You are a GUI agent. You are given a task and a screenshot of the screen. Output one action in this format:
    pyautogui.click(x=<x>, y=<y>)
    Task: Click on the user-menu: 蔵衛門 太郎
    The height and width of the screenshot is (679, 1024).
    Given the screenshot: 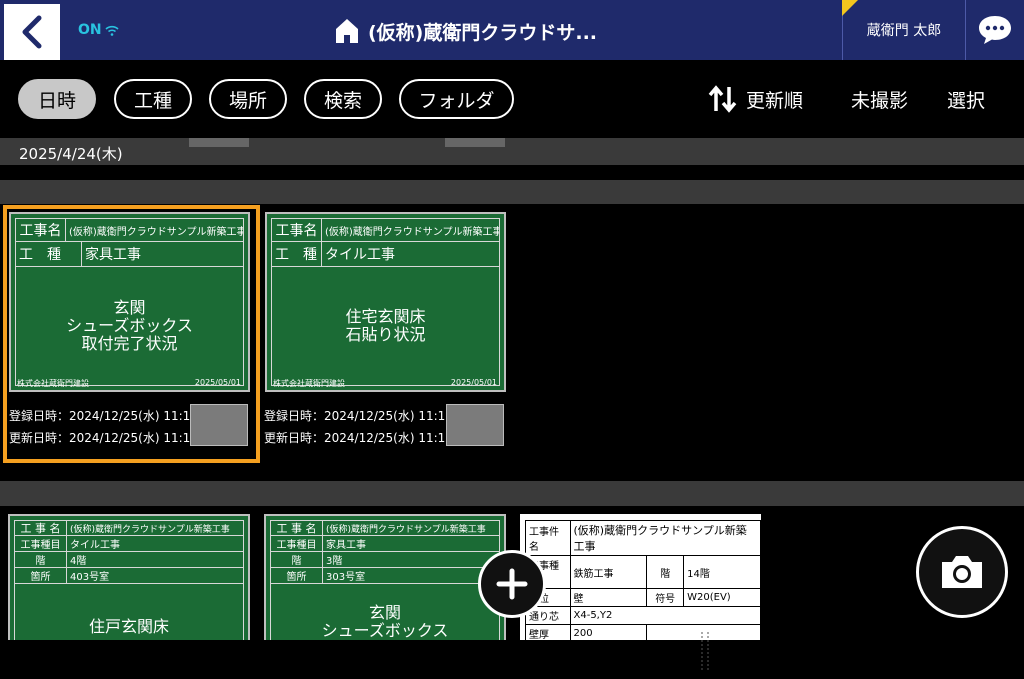 What is the action you would take?
    pyautogui.click(x=904, y=30)
    